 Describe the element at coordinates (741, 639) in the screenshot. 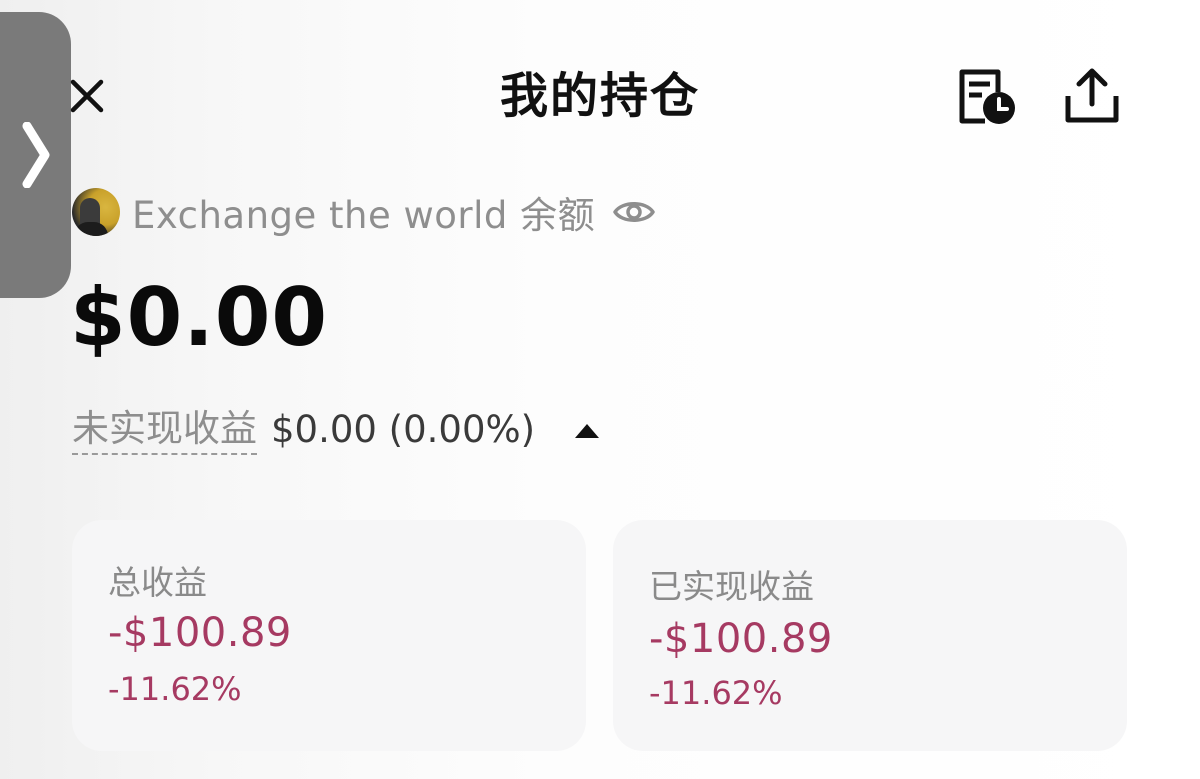

I see `realized-pnl-amount: -$100.89` at that location.